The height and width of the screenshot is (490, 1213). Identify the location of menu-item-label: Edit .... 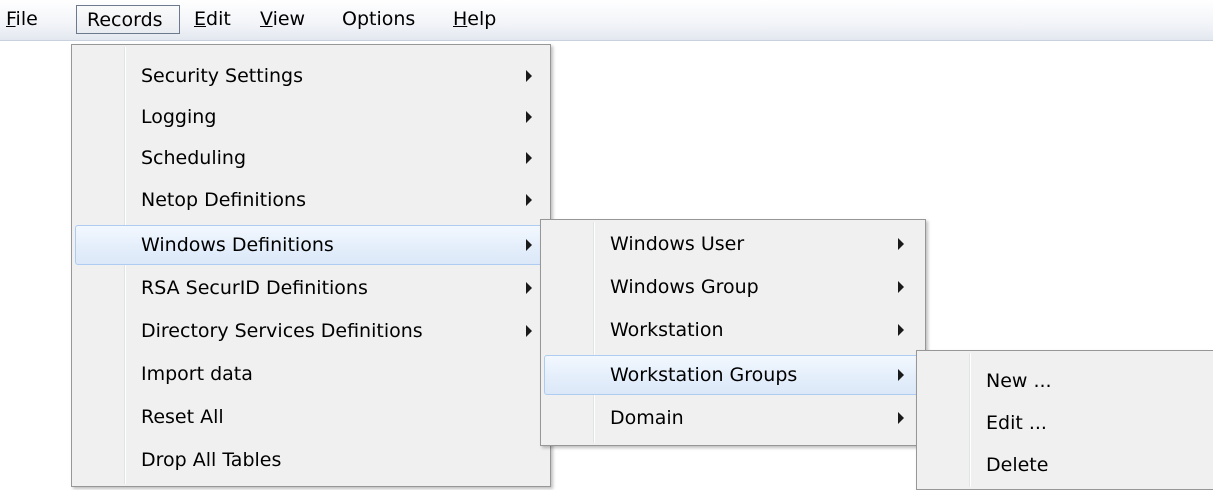
(1016, 423).